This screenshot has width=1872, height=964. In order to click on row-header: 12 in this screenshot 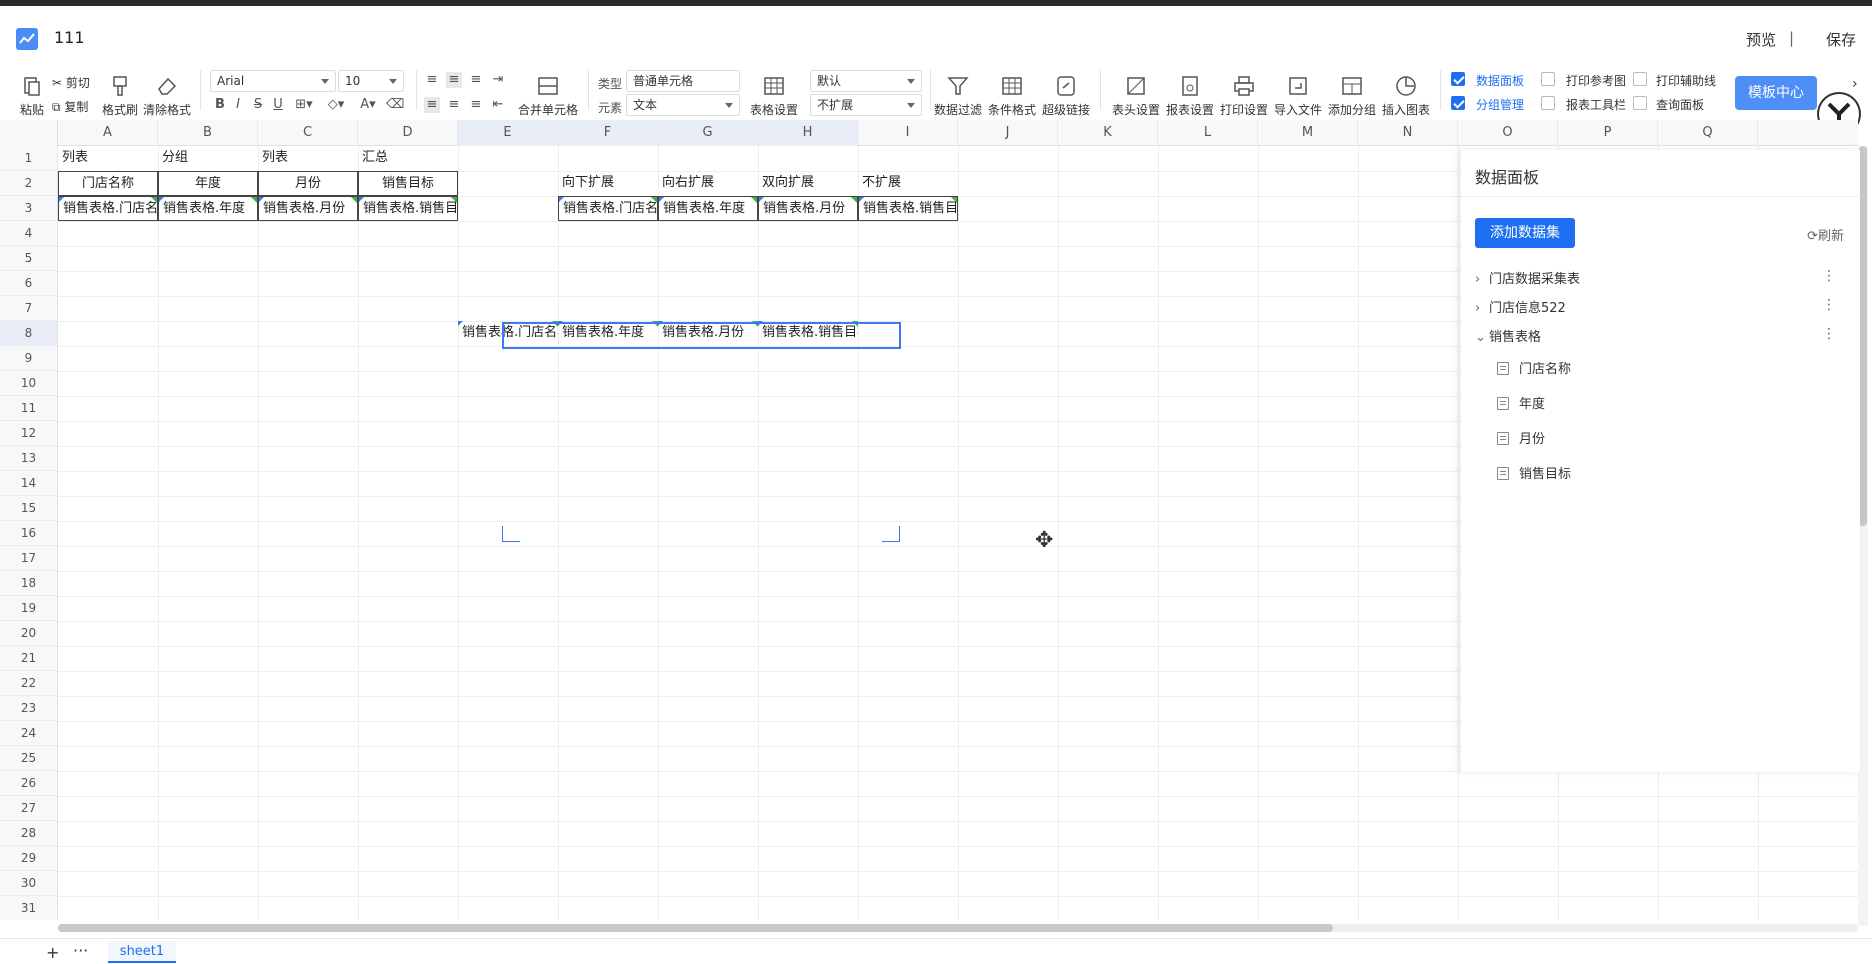, I will do `click(29, 433)`.